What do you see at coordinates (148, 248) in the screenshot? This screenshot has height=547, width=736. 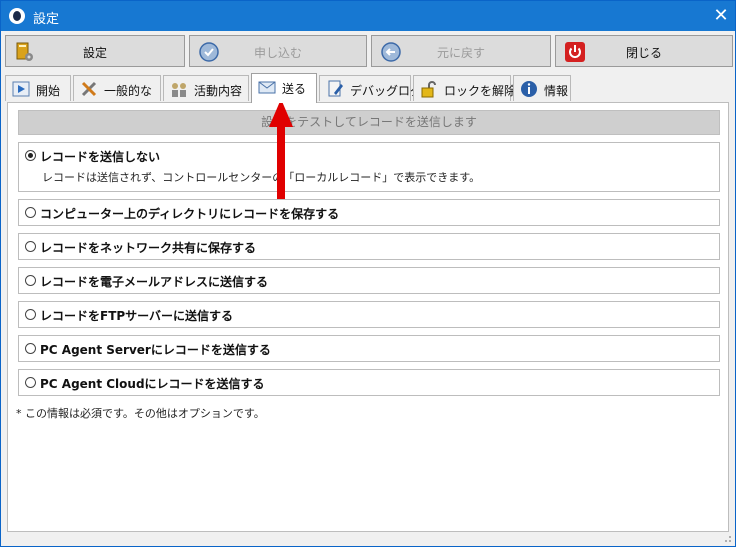 I see `option-label: レコードをネットワーク共有に保存する` at bounding box center [148, 248].